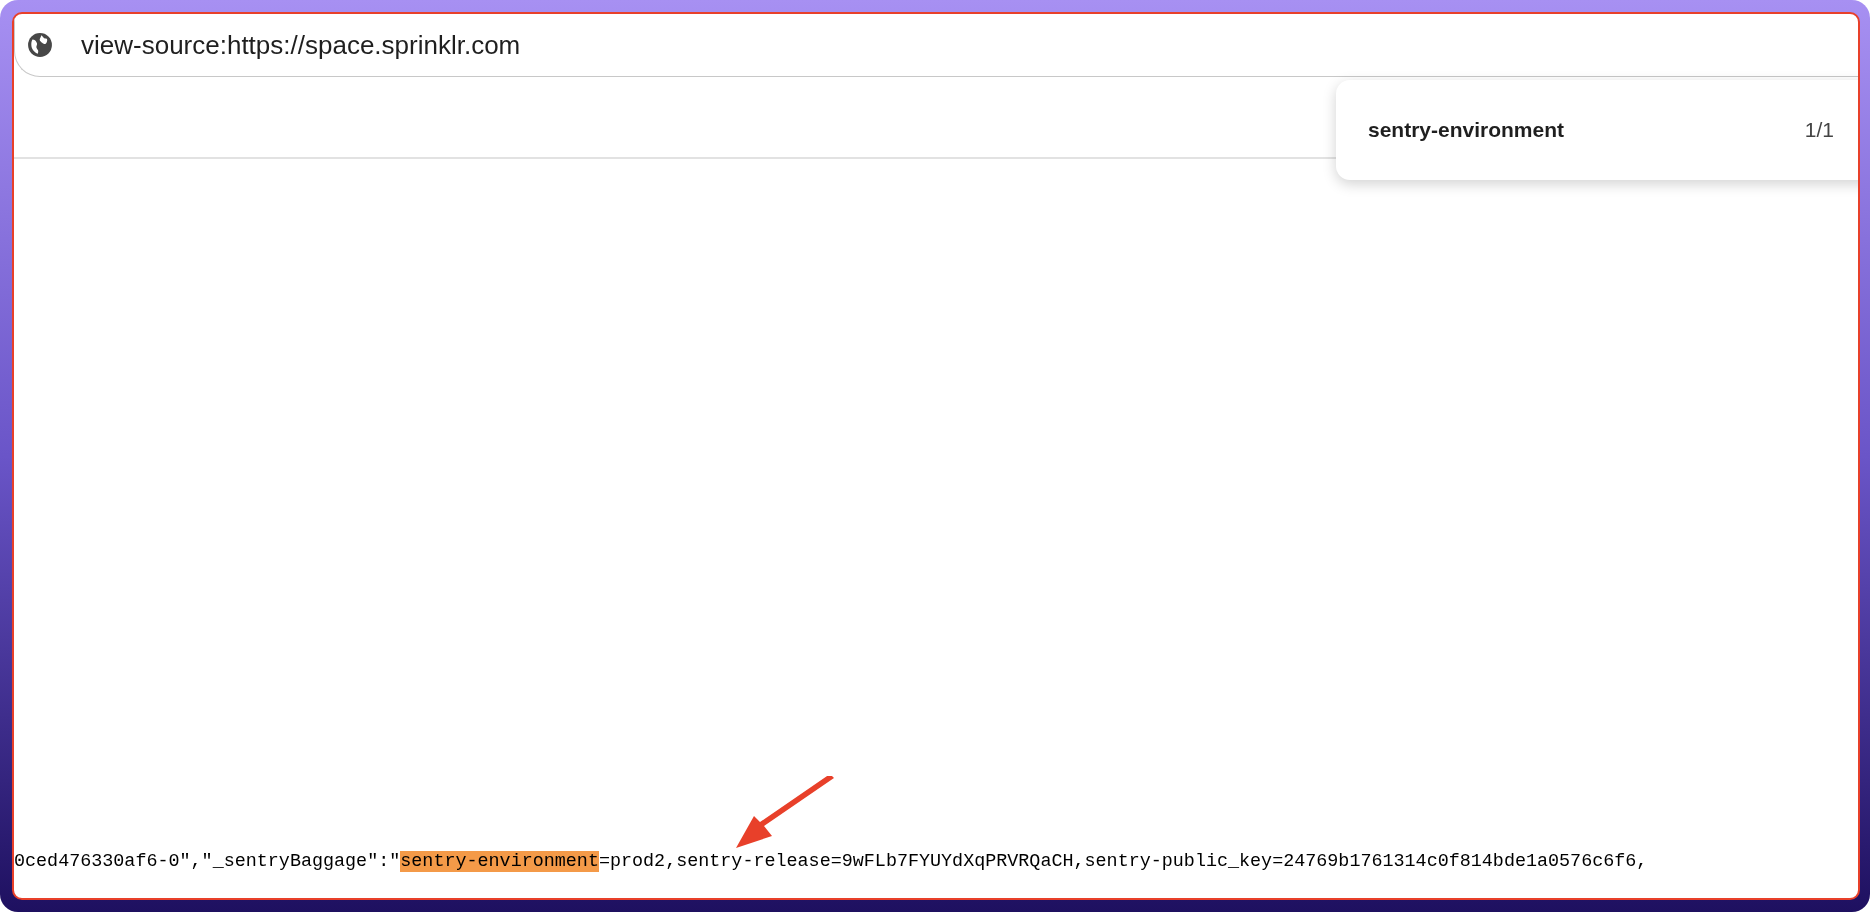  Describe the element at coordinates (936, 45) in the screenshot. I see `address-bar: view-source:https://space.sprinklr.com` at that location.